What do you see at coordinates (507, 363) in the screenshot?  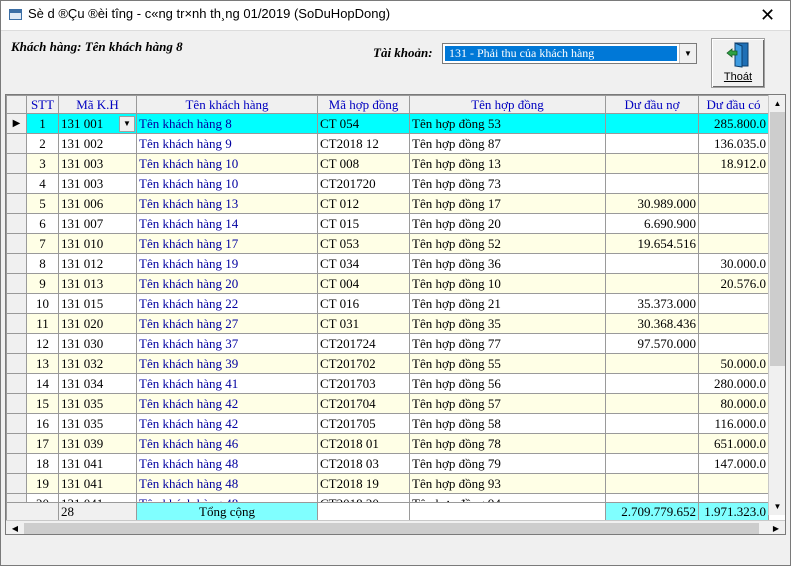 I see `cell-tenhd: Tên hợp đồng 55` at bounding box center [507, 363].